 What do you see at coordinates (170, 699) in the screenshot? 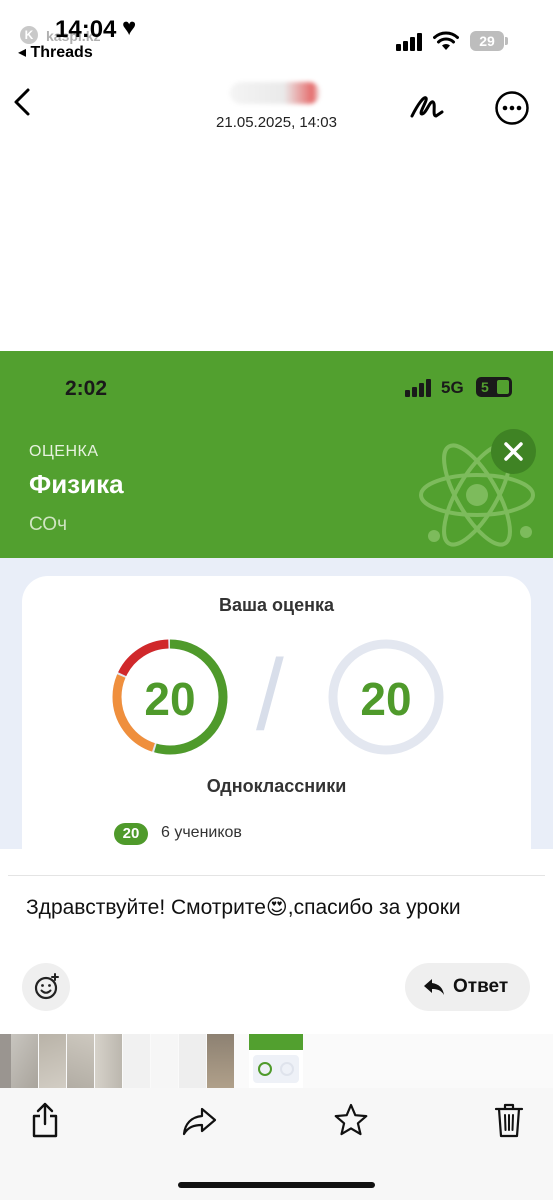
I see `score-value: 20` at bounding box center [170, 699].